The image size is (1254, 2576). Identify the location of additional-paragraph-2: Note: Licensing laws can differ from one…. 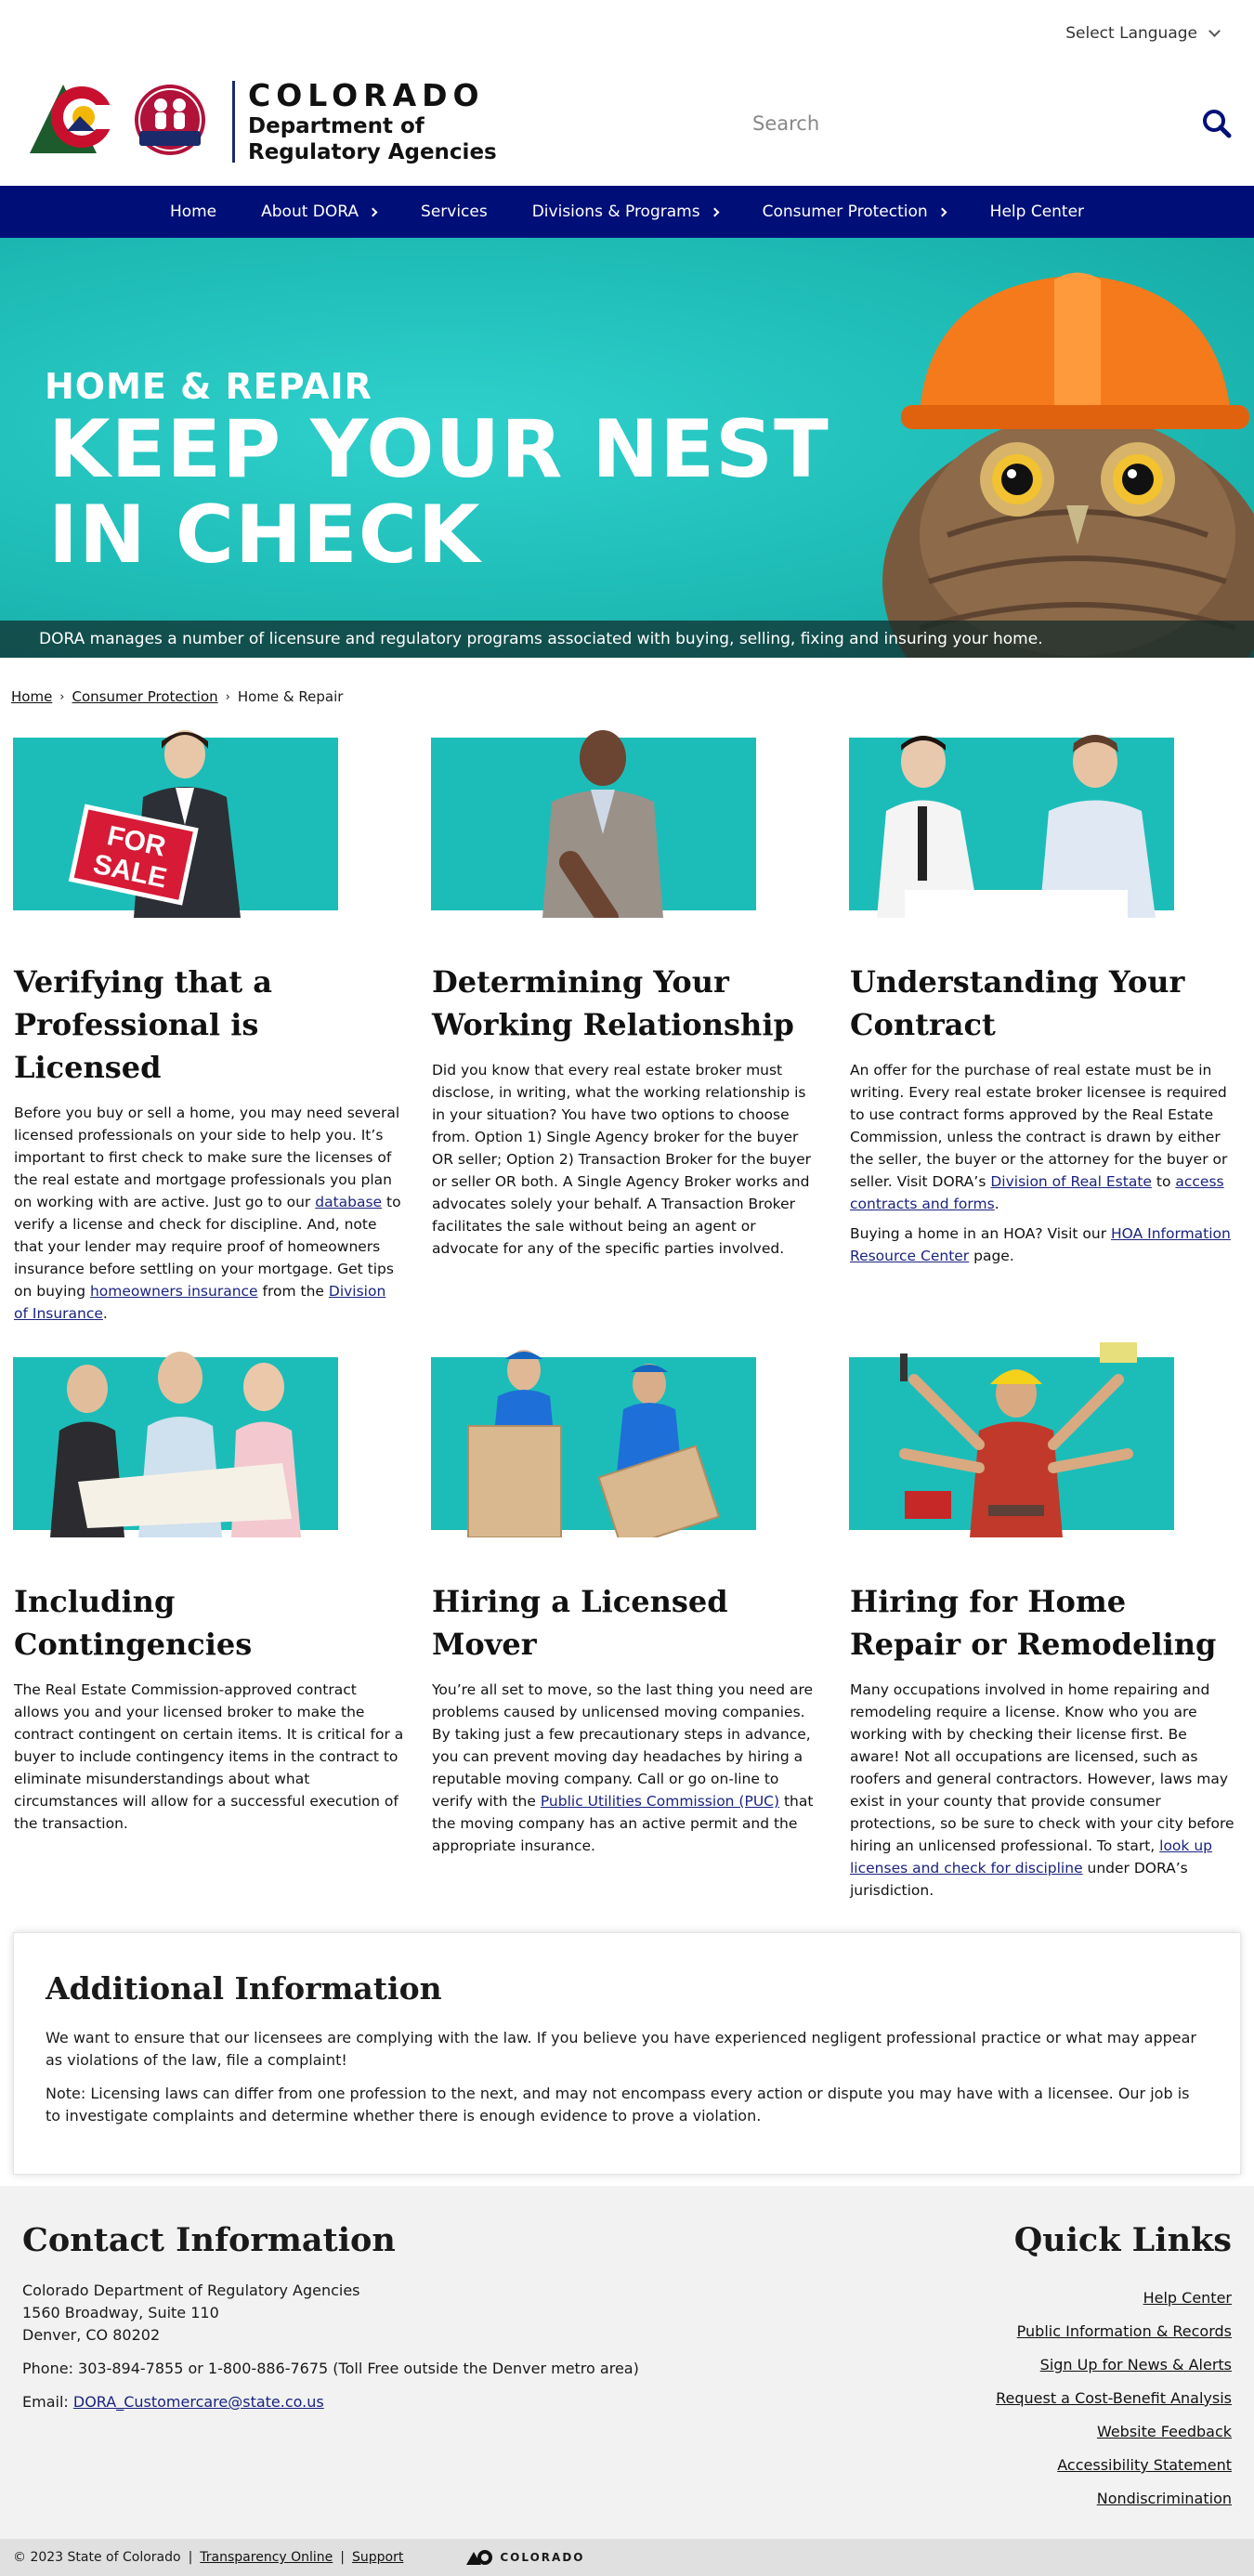
(618, 2105).